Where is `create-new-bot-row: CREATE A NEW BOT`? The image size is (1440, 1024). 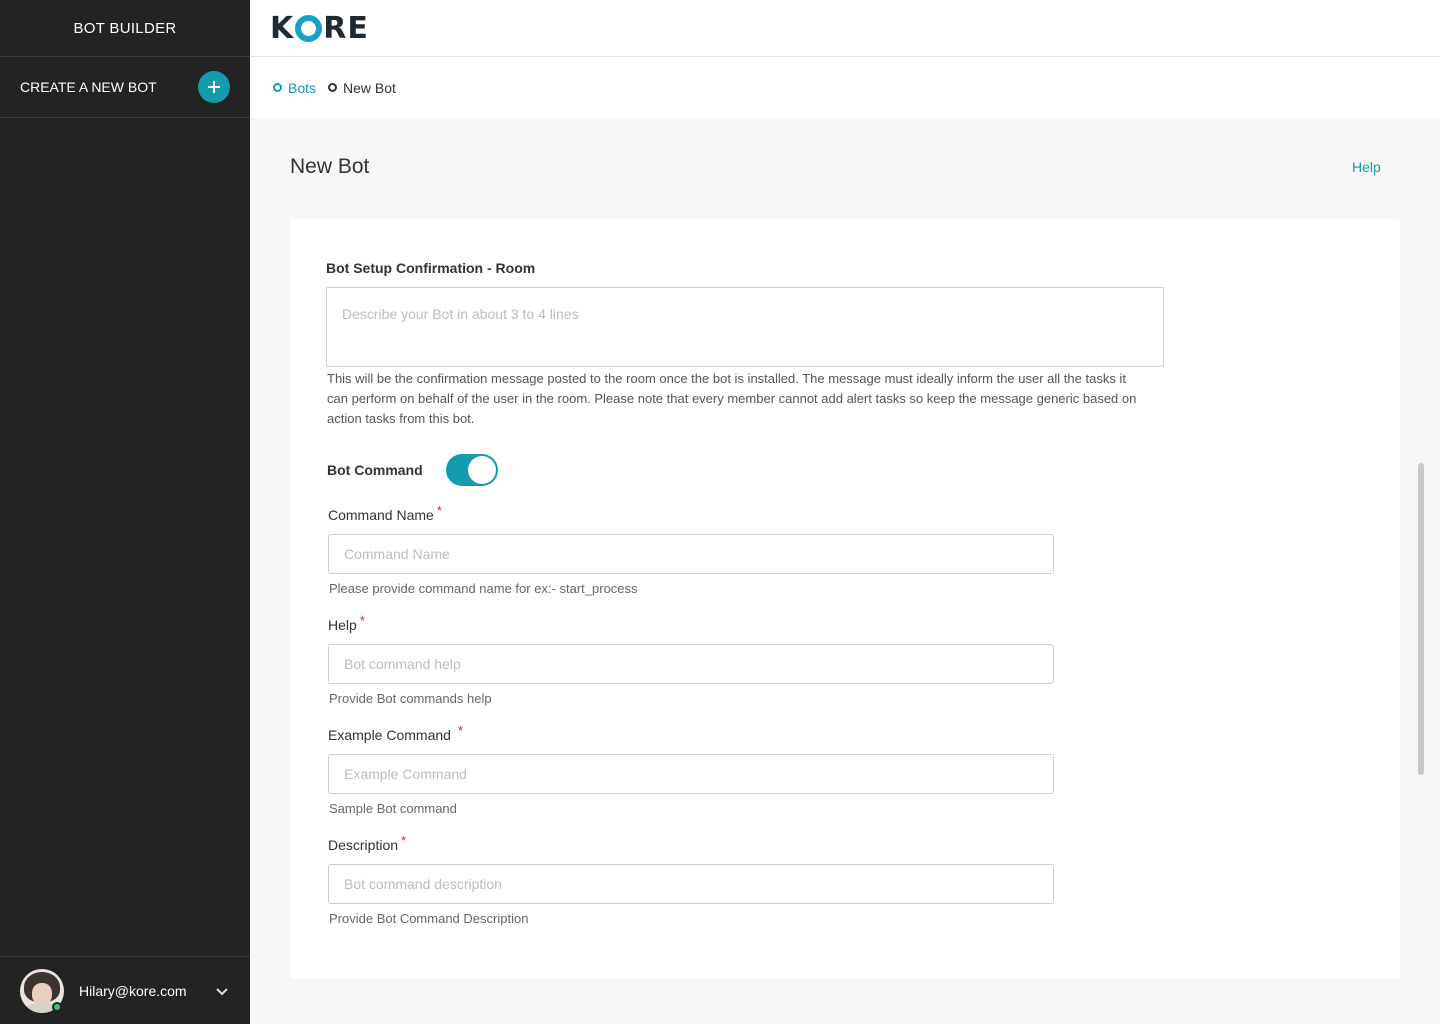
create-new-bot-row: CREATE A NEW BOT is located at coordinates (125, 87).